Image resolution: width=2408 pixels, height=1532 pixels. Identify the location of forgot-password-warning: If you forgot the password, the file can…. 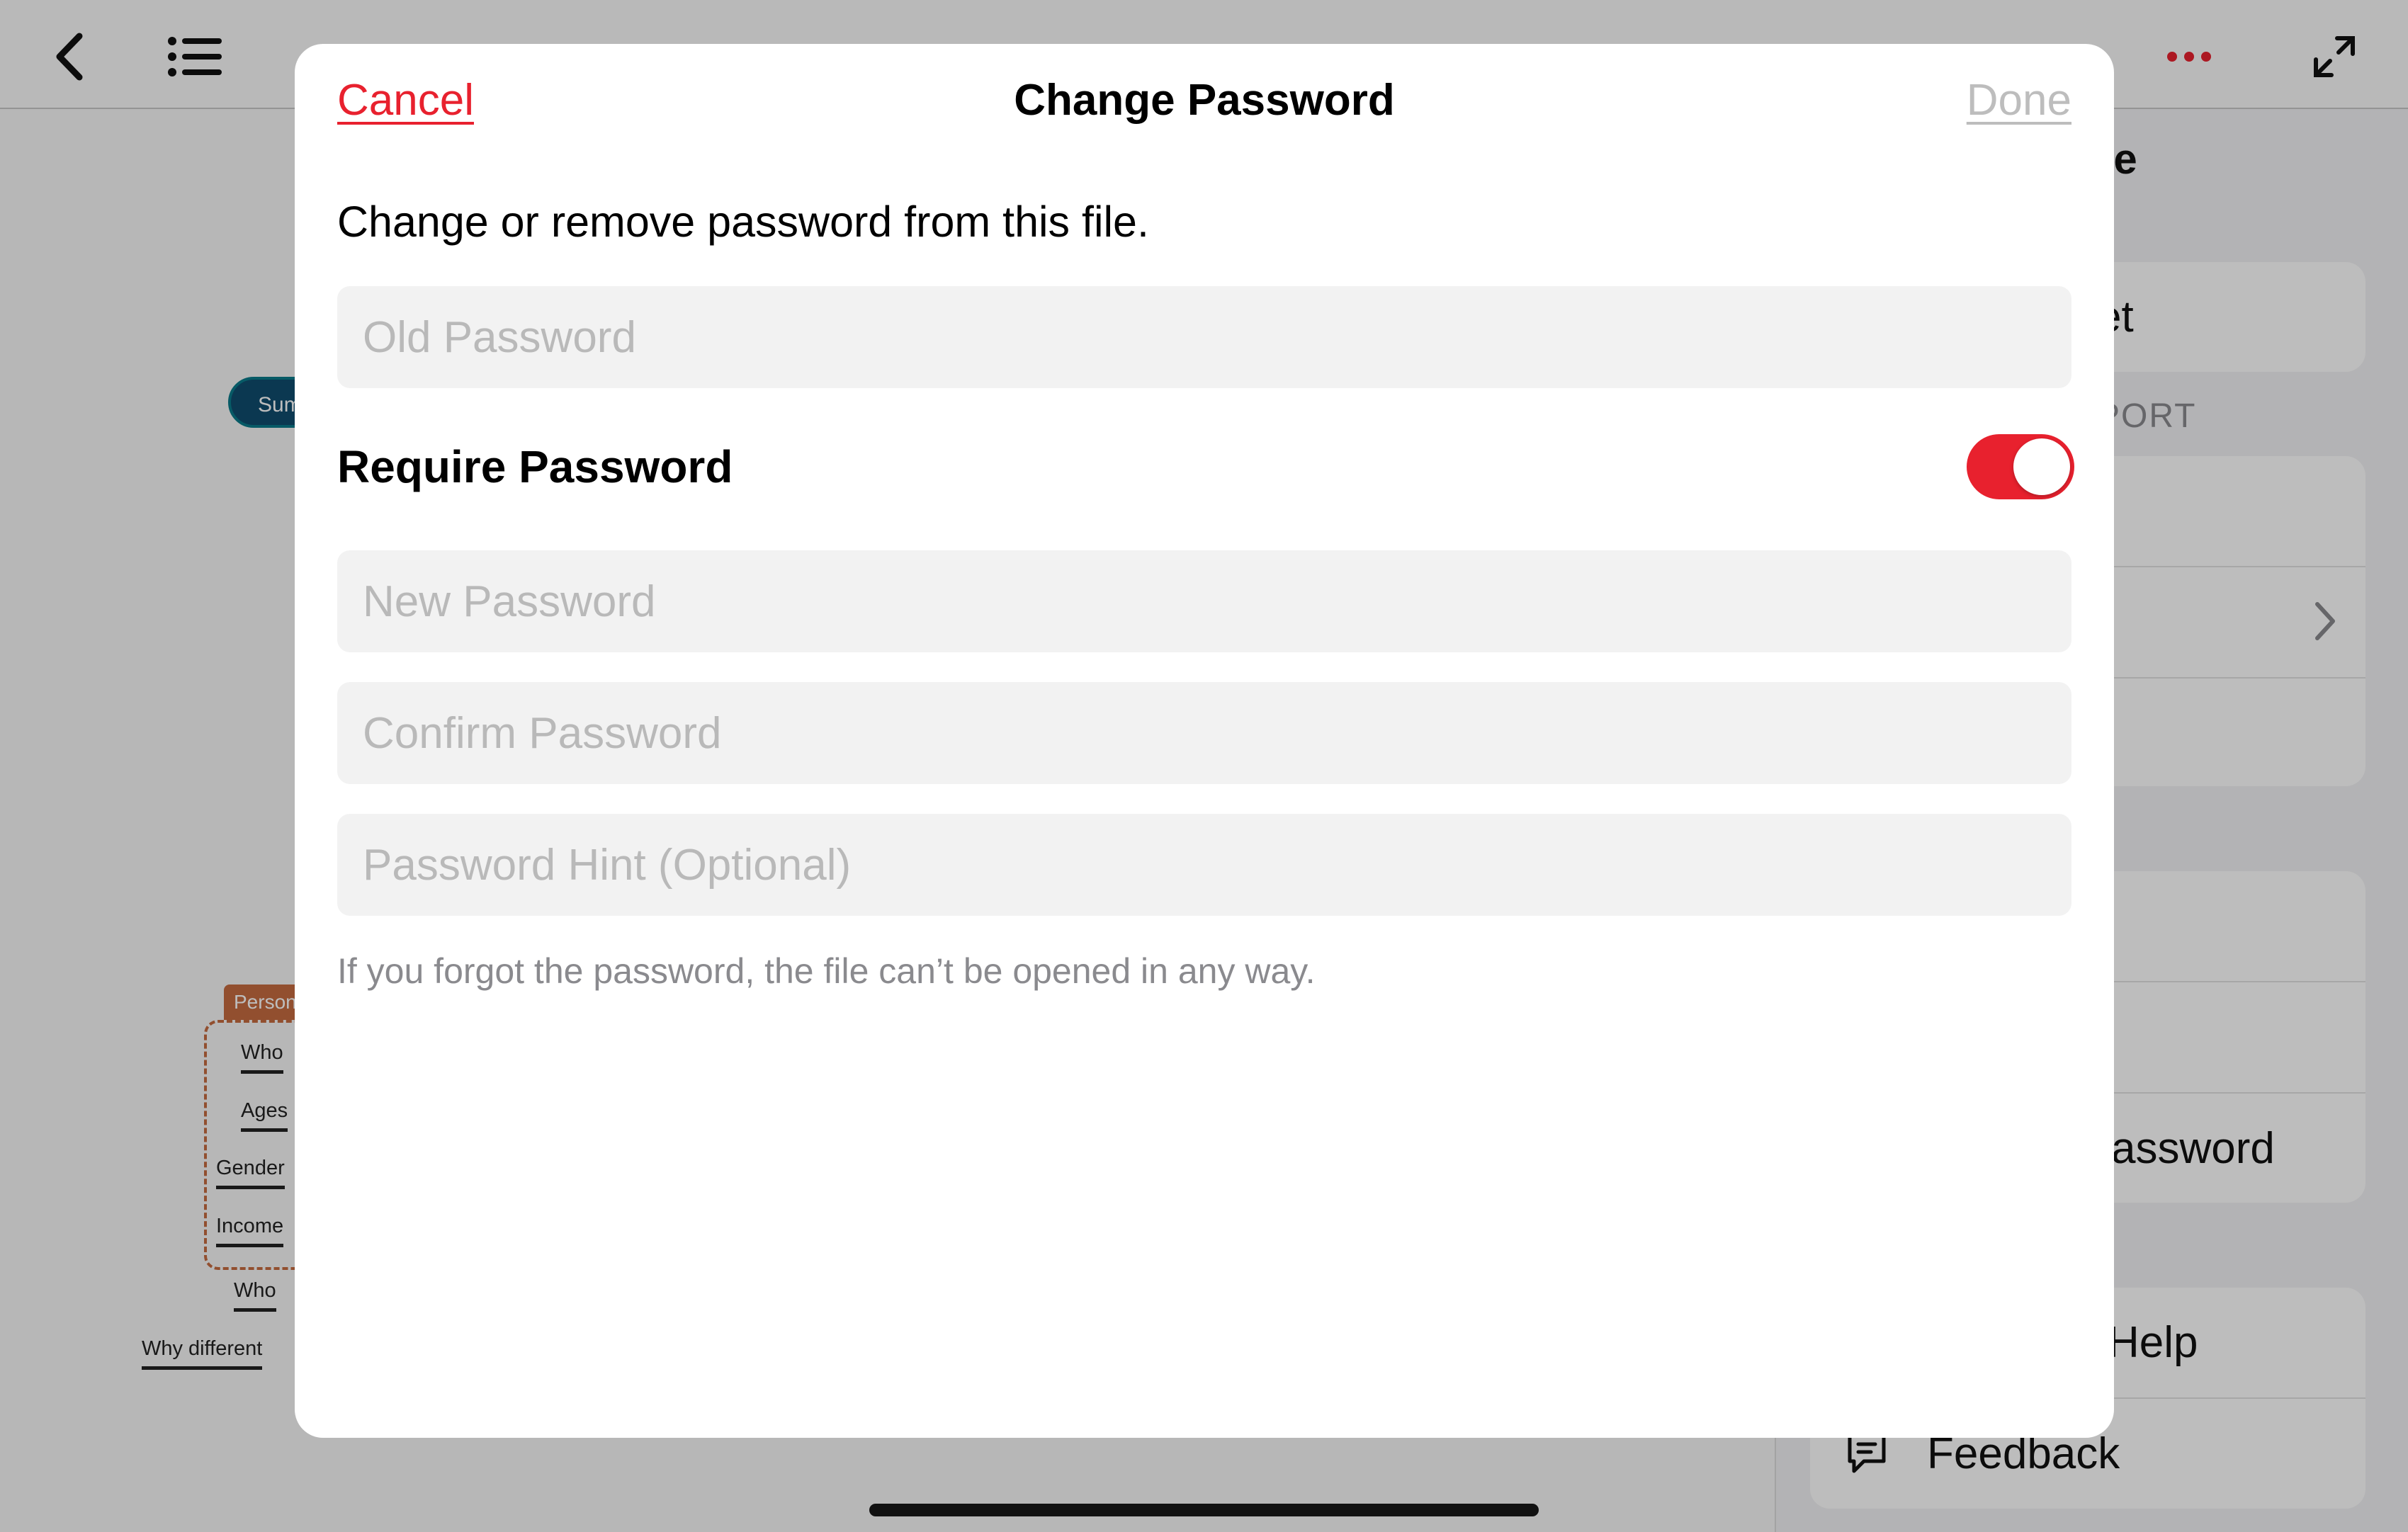
(826, 971).